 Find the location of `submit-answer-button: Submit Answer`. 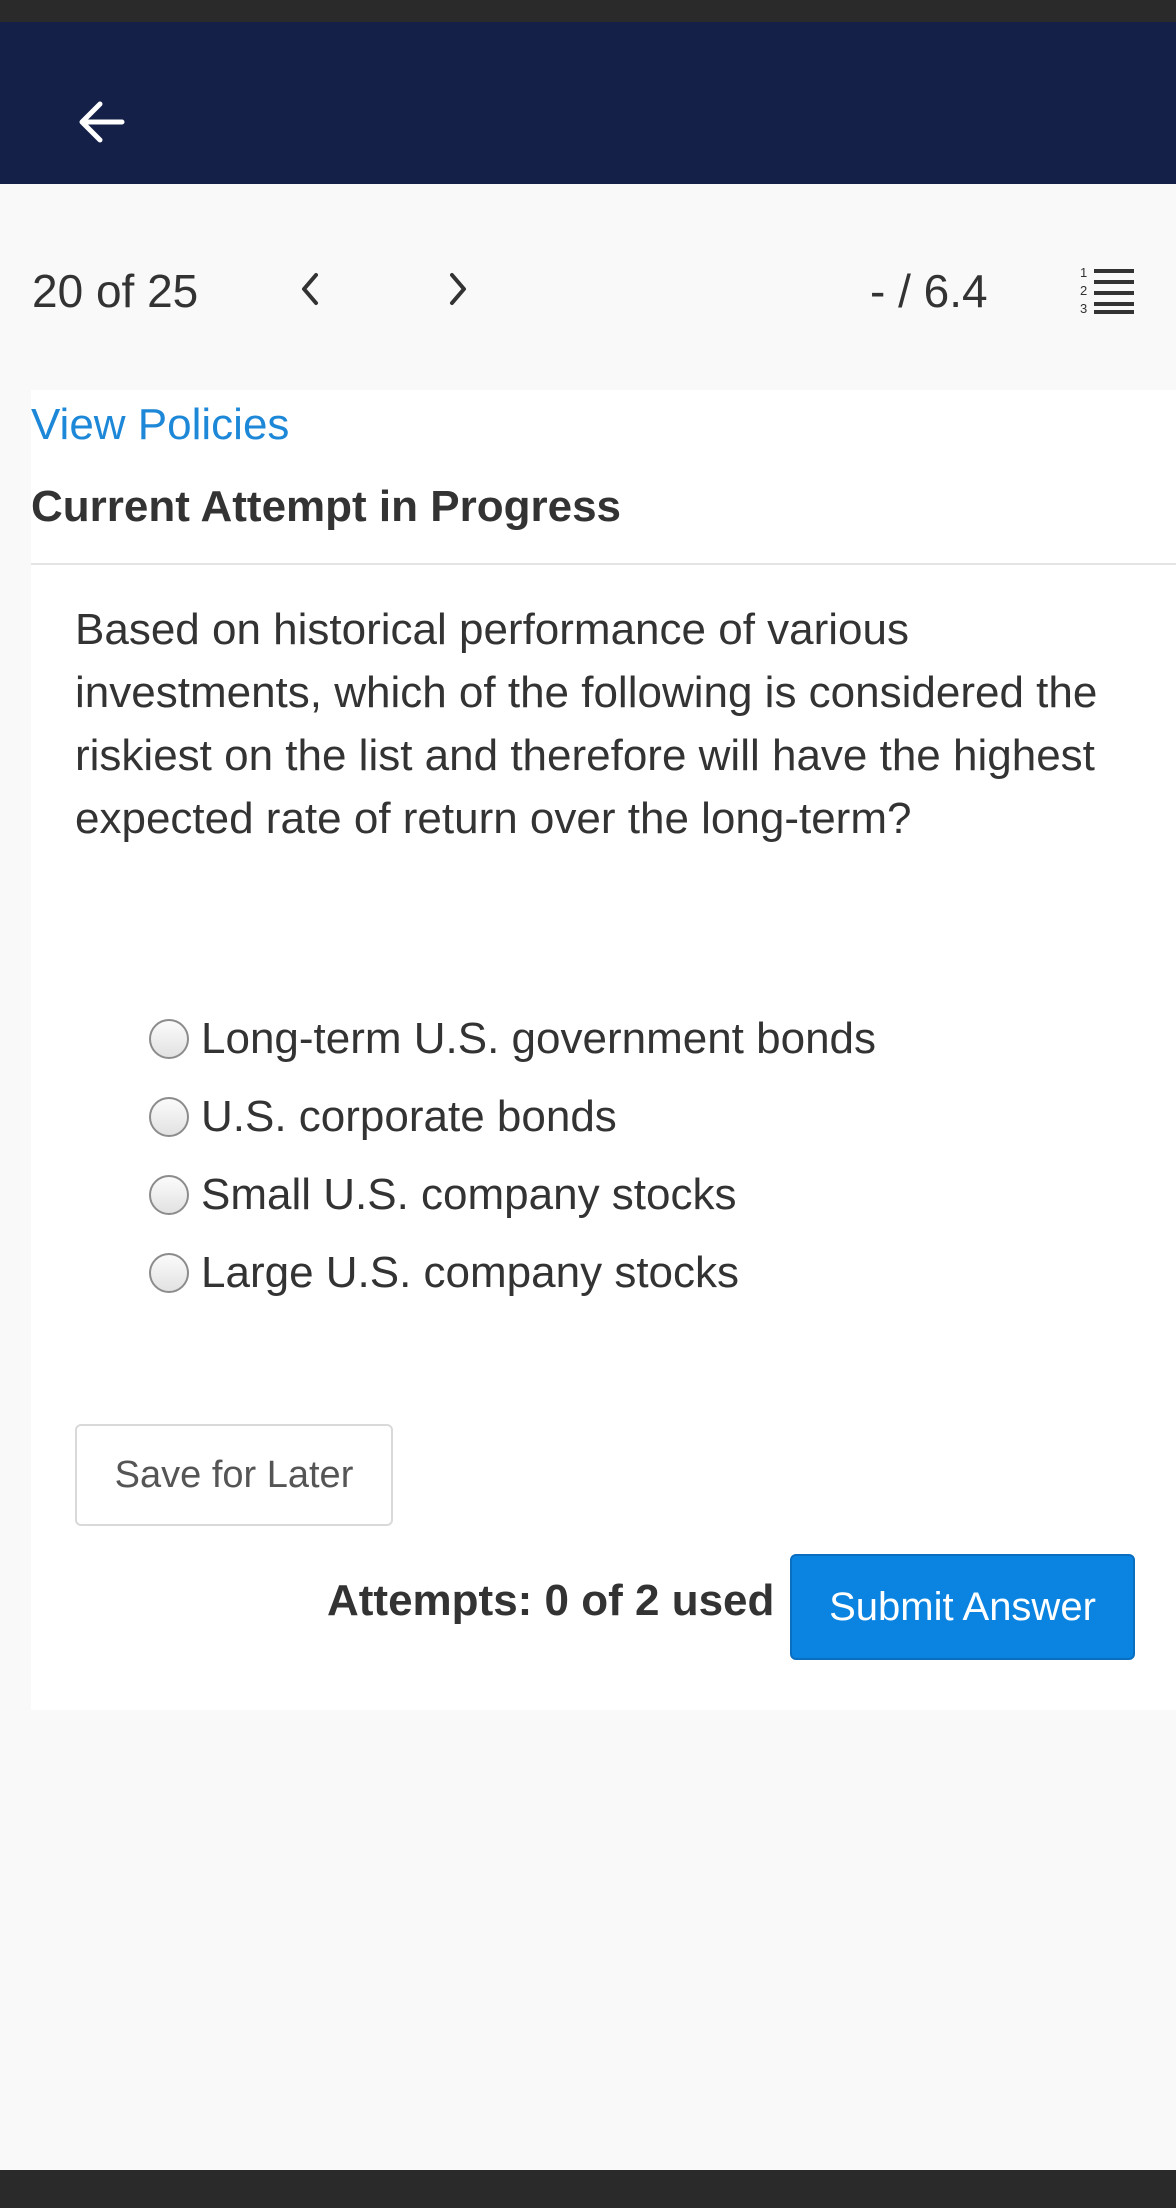

submit-answer-button: Submit Answer is located at coordinates (962, 1607).